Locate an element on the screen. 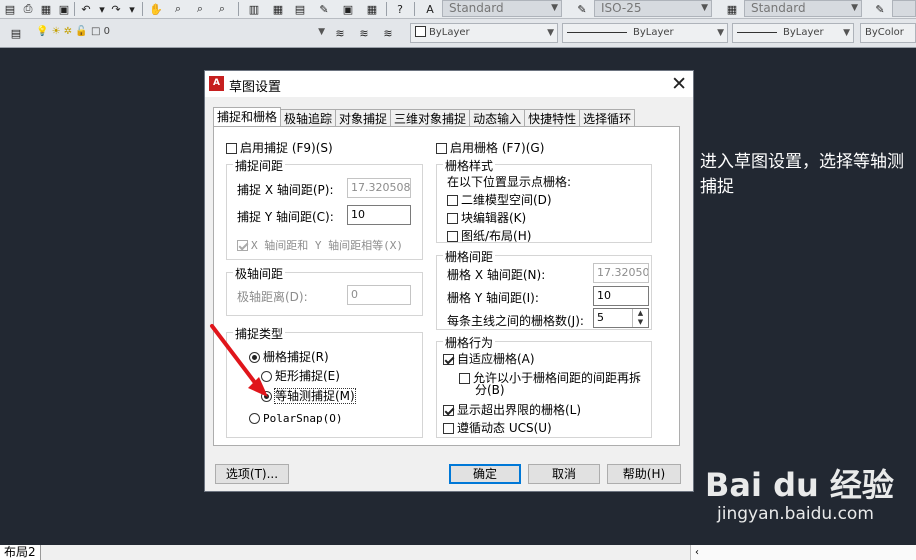 The height and width of the screenshot is (560, 916). iso-snap-radio: 等轴测捕捉(M) is located at coordinates (308, 395).